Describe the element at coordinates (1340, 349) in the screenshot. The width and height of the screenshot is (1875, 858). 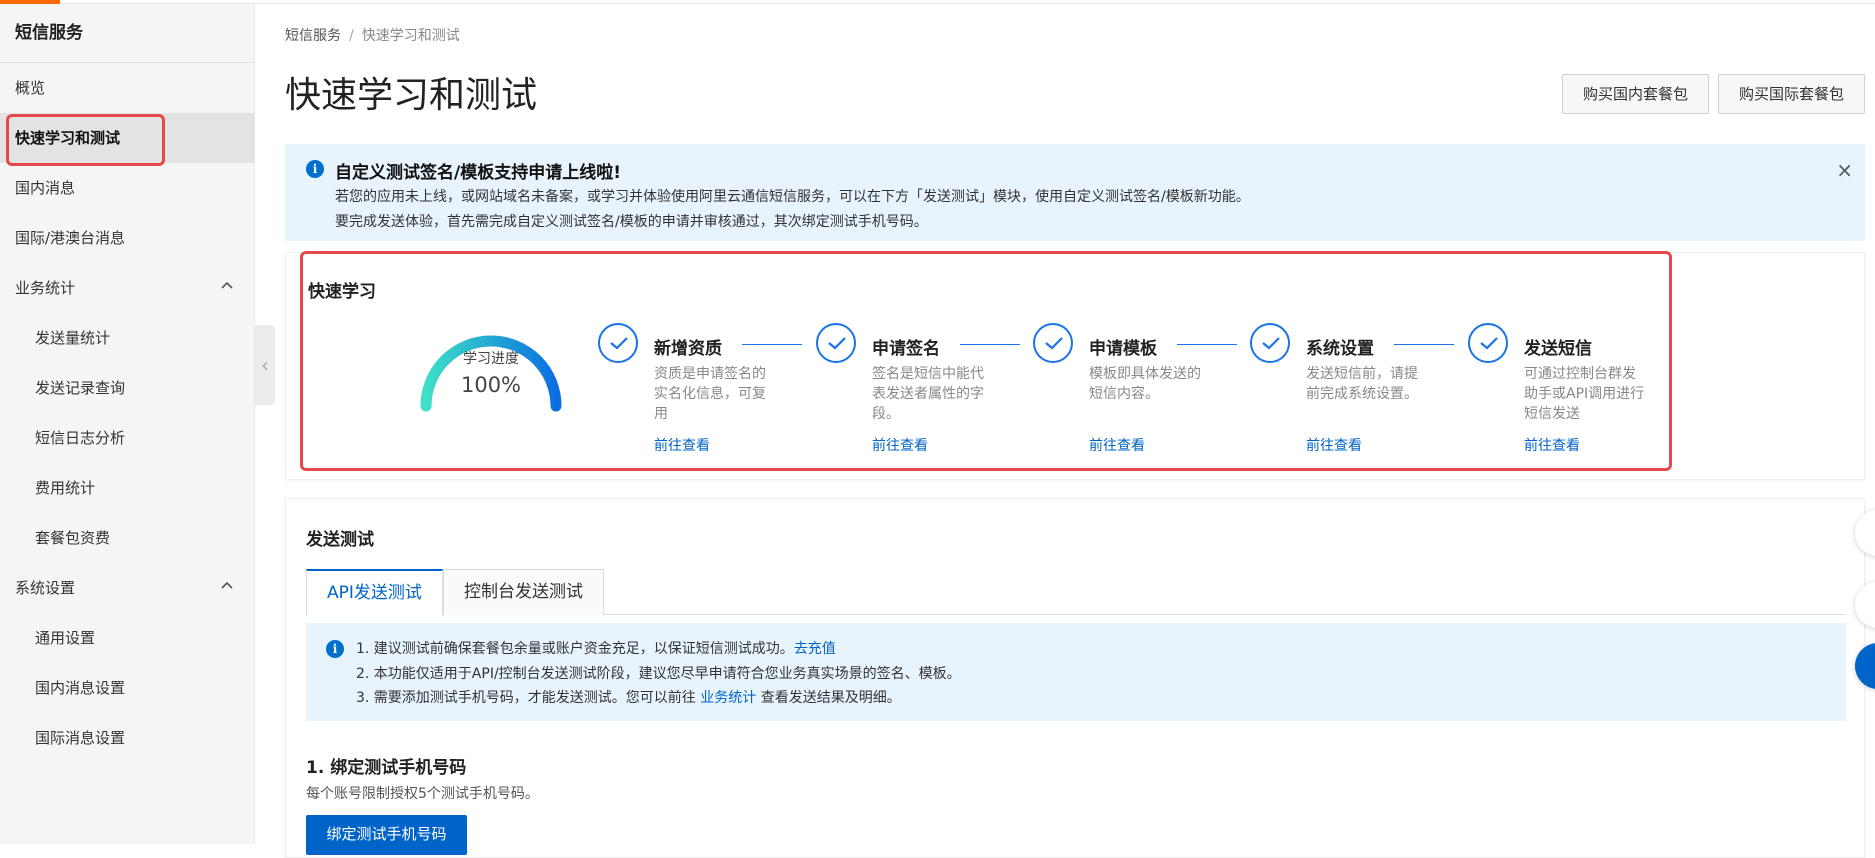
I see `step-title: 系统设置` at that location.